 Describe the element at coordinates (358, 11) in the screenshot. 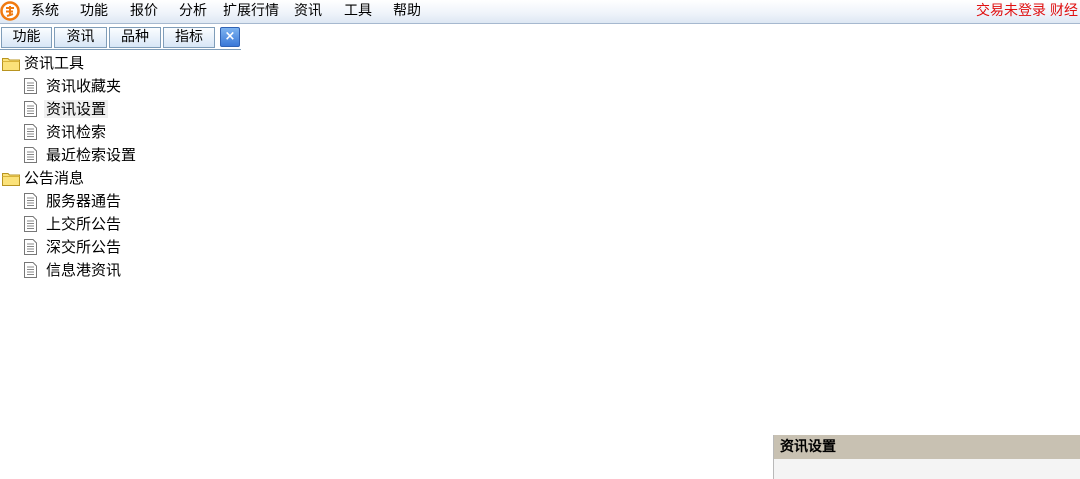

I see `menu-tools: 工具` at that location.